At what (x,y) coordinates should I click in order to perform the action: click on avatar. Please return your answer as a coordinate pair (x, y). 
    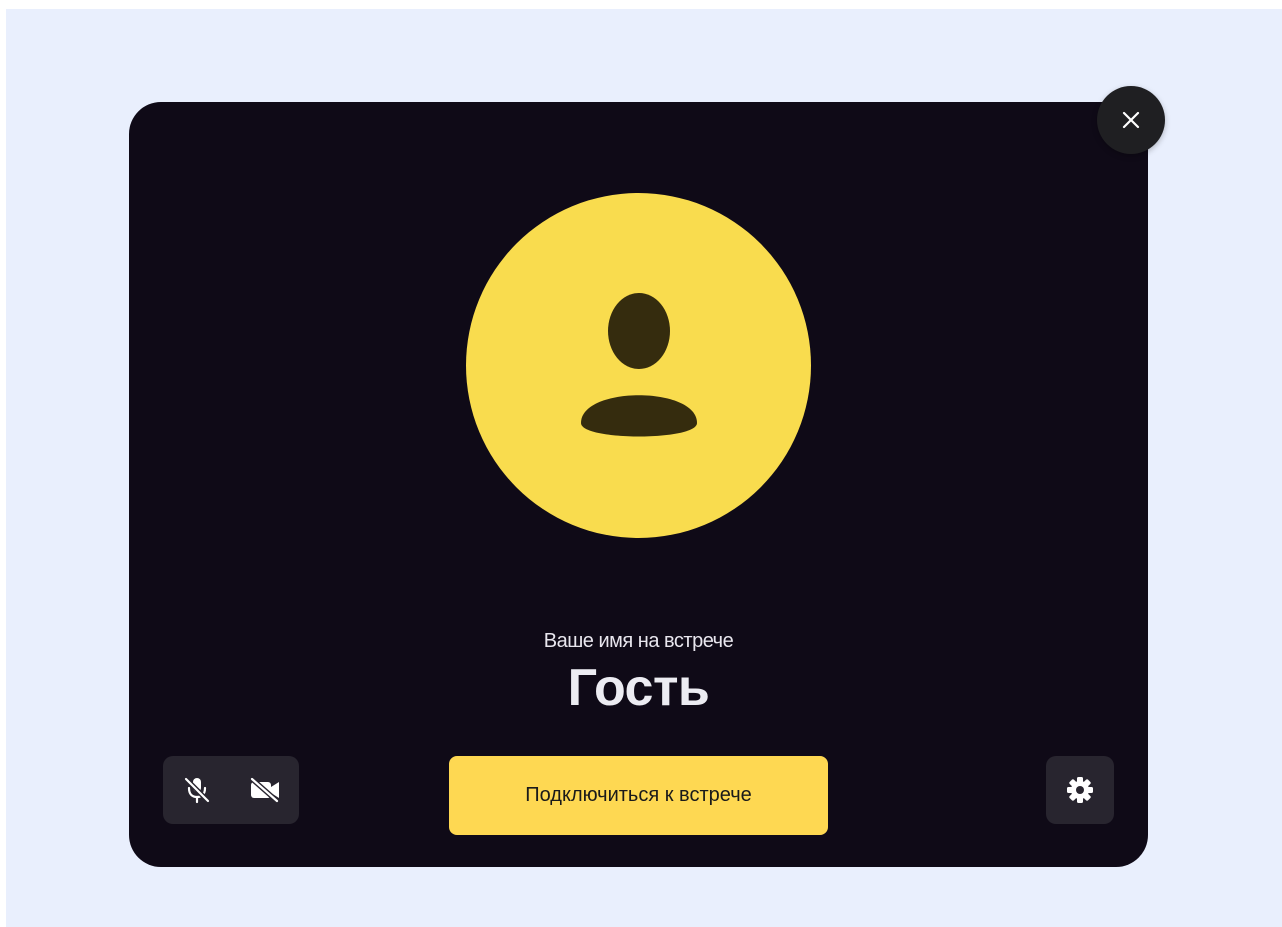
    Looking at the image, I should click on (638, 365).